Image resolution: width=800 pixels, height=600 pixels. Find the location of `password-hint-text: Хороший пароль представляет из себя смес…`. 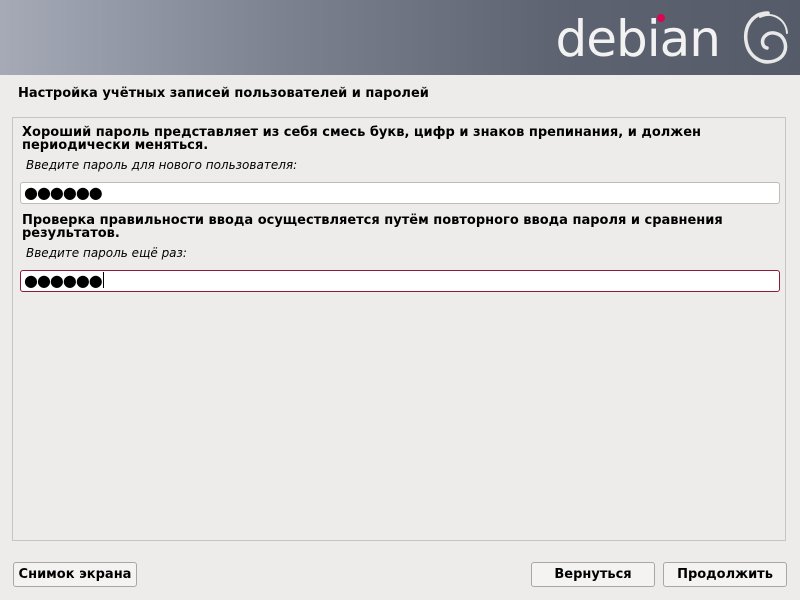

password-hint-text: Хороший пароль представляет из себя смес… is located at coordinates (362, 139).